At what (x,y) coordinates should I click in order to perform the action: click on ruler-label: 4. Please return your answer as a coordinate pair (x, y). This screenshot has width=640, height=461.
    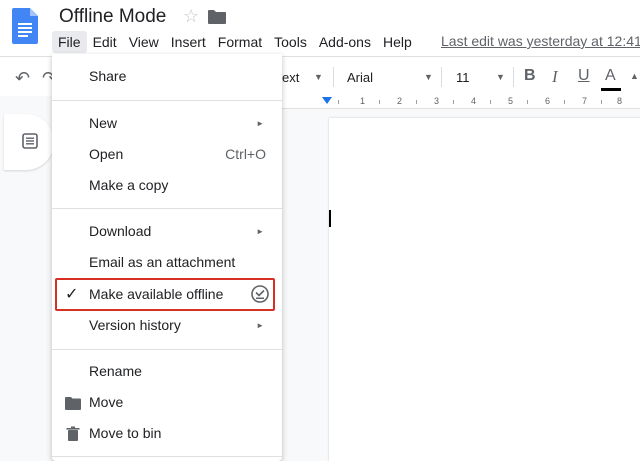
    Looking at the image, I should click on (474, 101).